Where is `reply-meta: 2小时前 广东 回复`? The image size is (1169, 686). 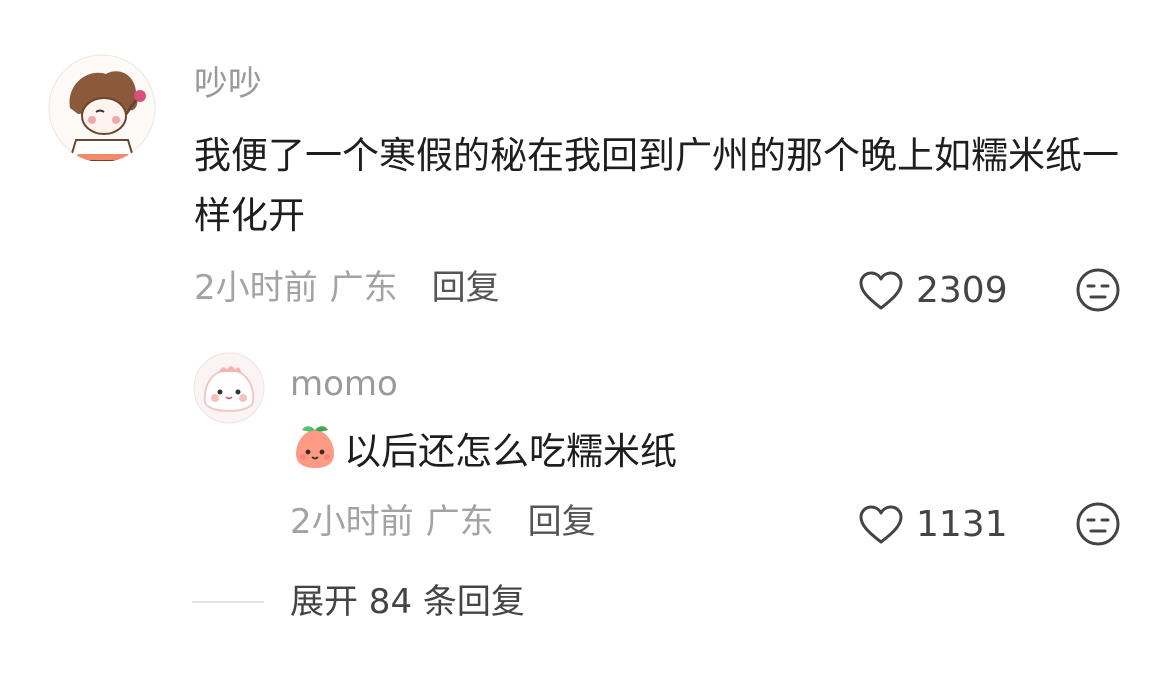
reply-meta: 2小时前 广东 回复 is located at coordinates (443, 522).